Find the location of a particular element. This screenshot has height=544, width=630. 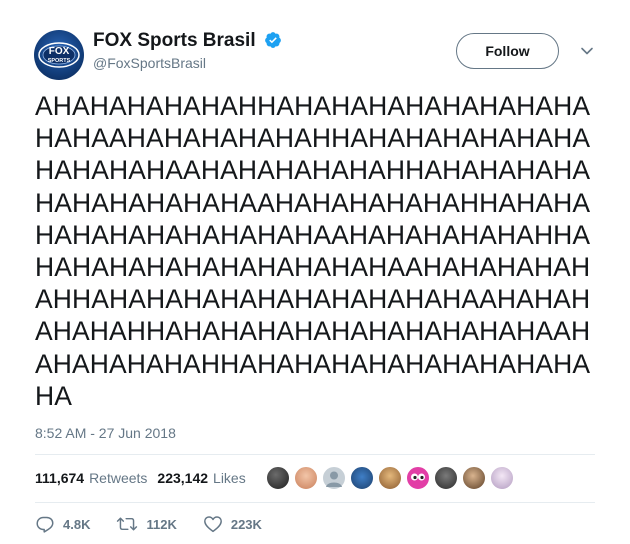

tweet-text-line: HAHAHAHAHAHAAHAHAHAHAHAHHAHAHA is located at coordinates (313, 202).